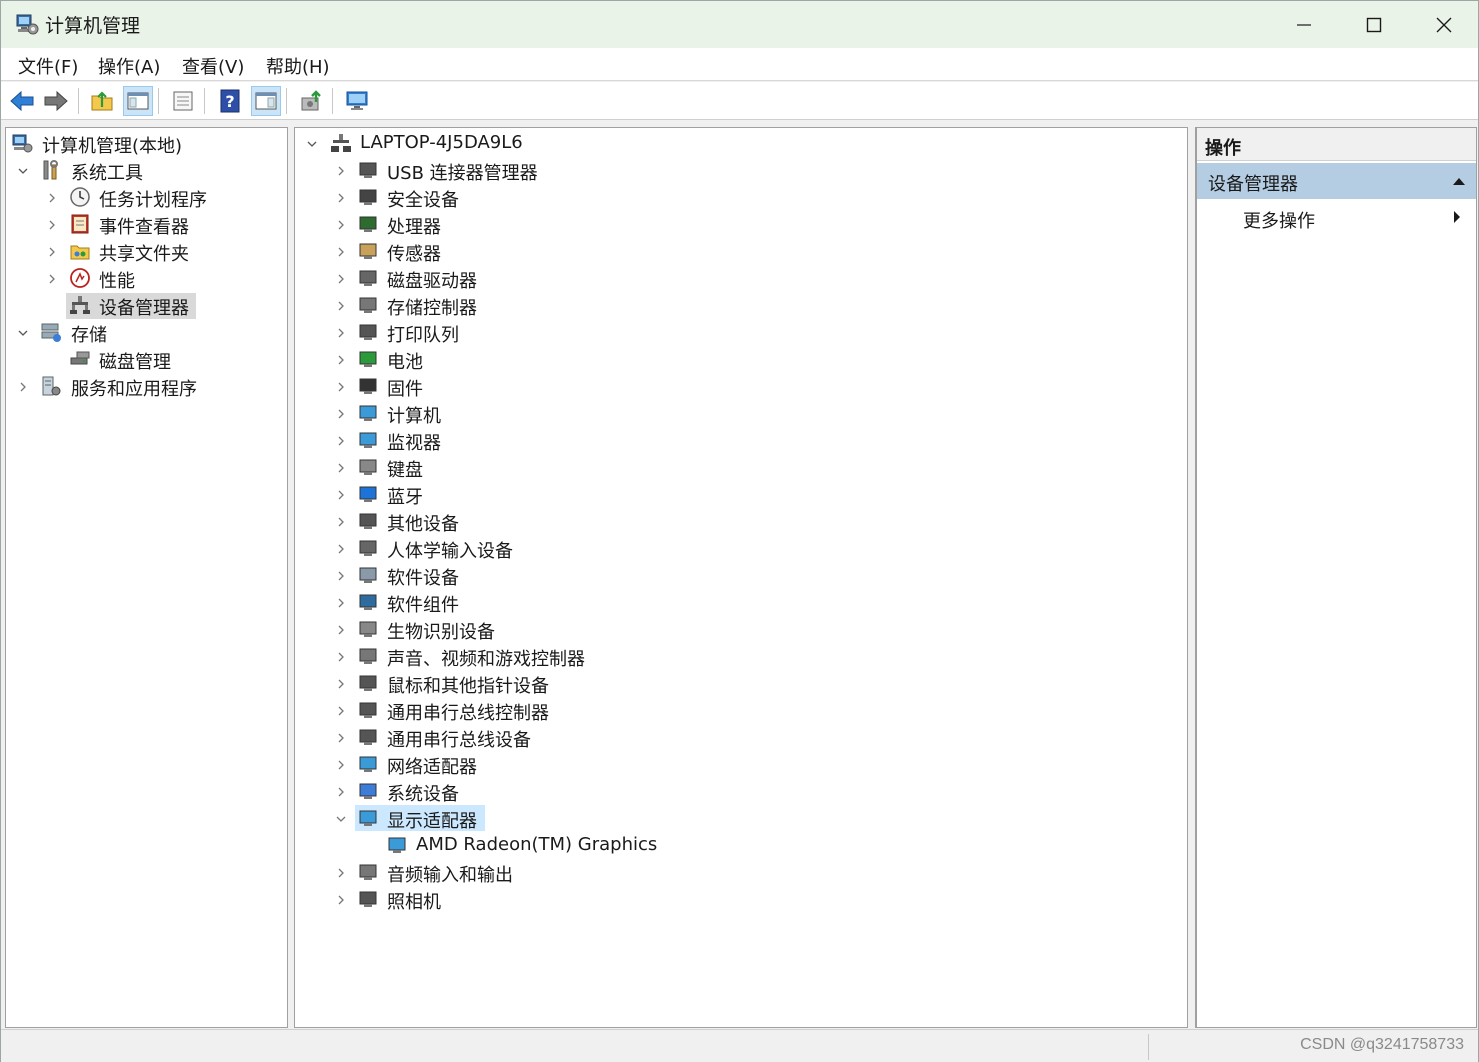 The width and height of the screenshot is (1479, 1062). Describe the element at coordinates (741, 710) in the screenshot. I see `device-category-row: 通用串行总线控制器` at that location.